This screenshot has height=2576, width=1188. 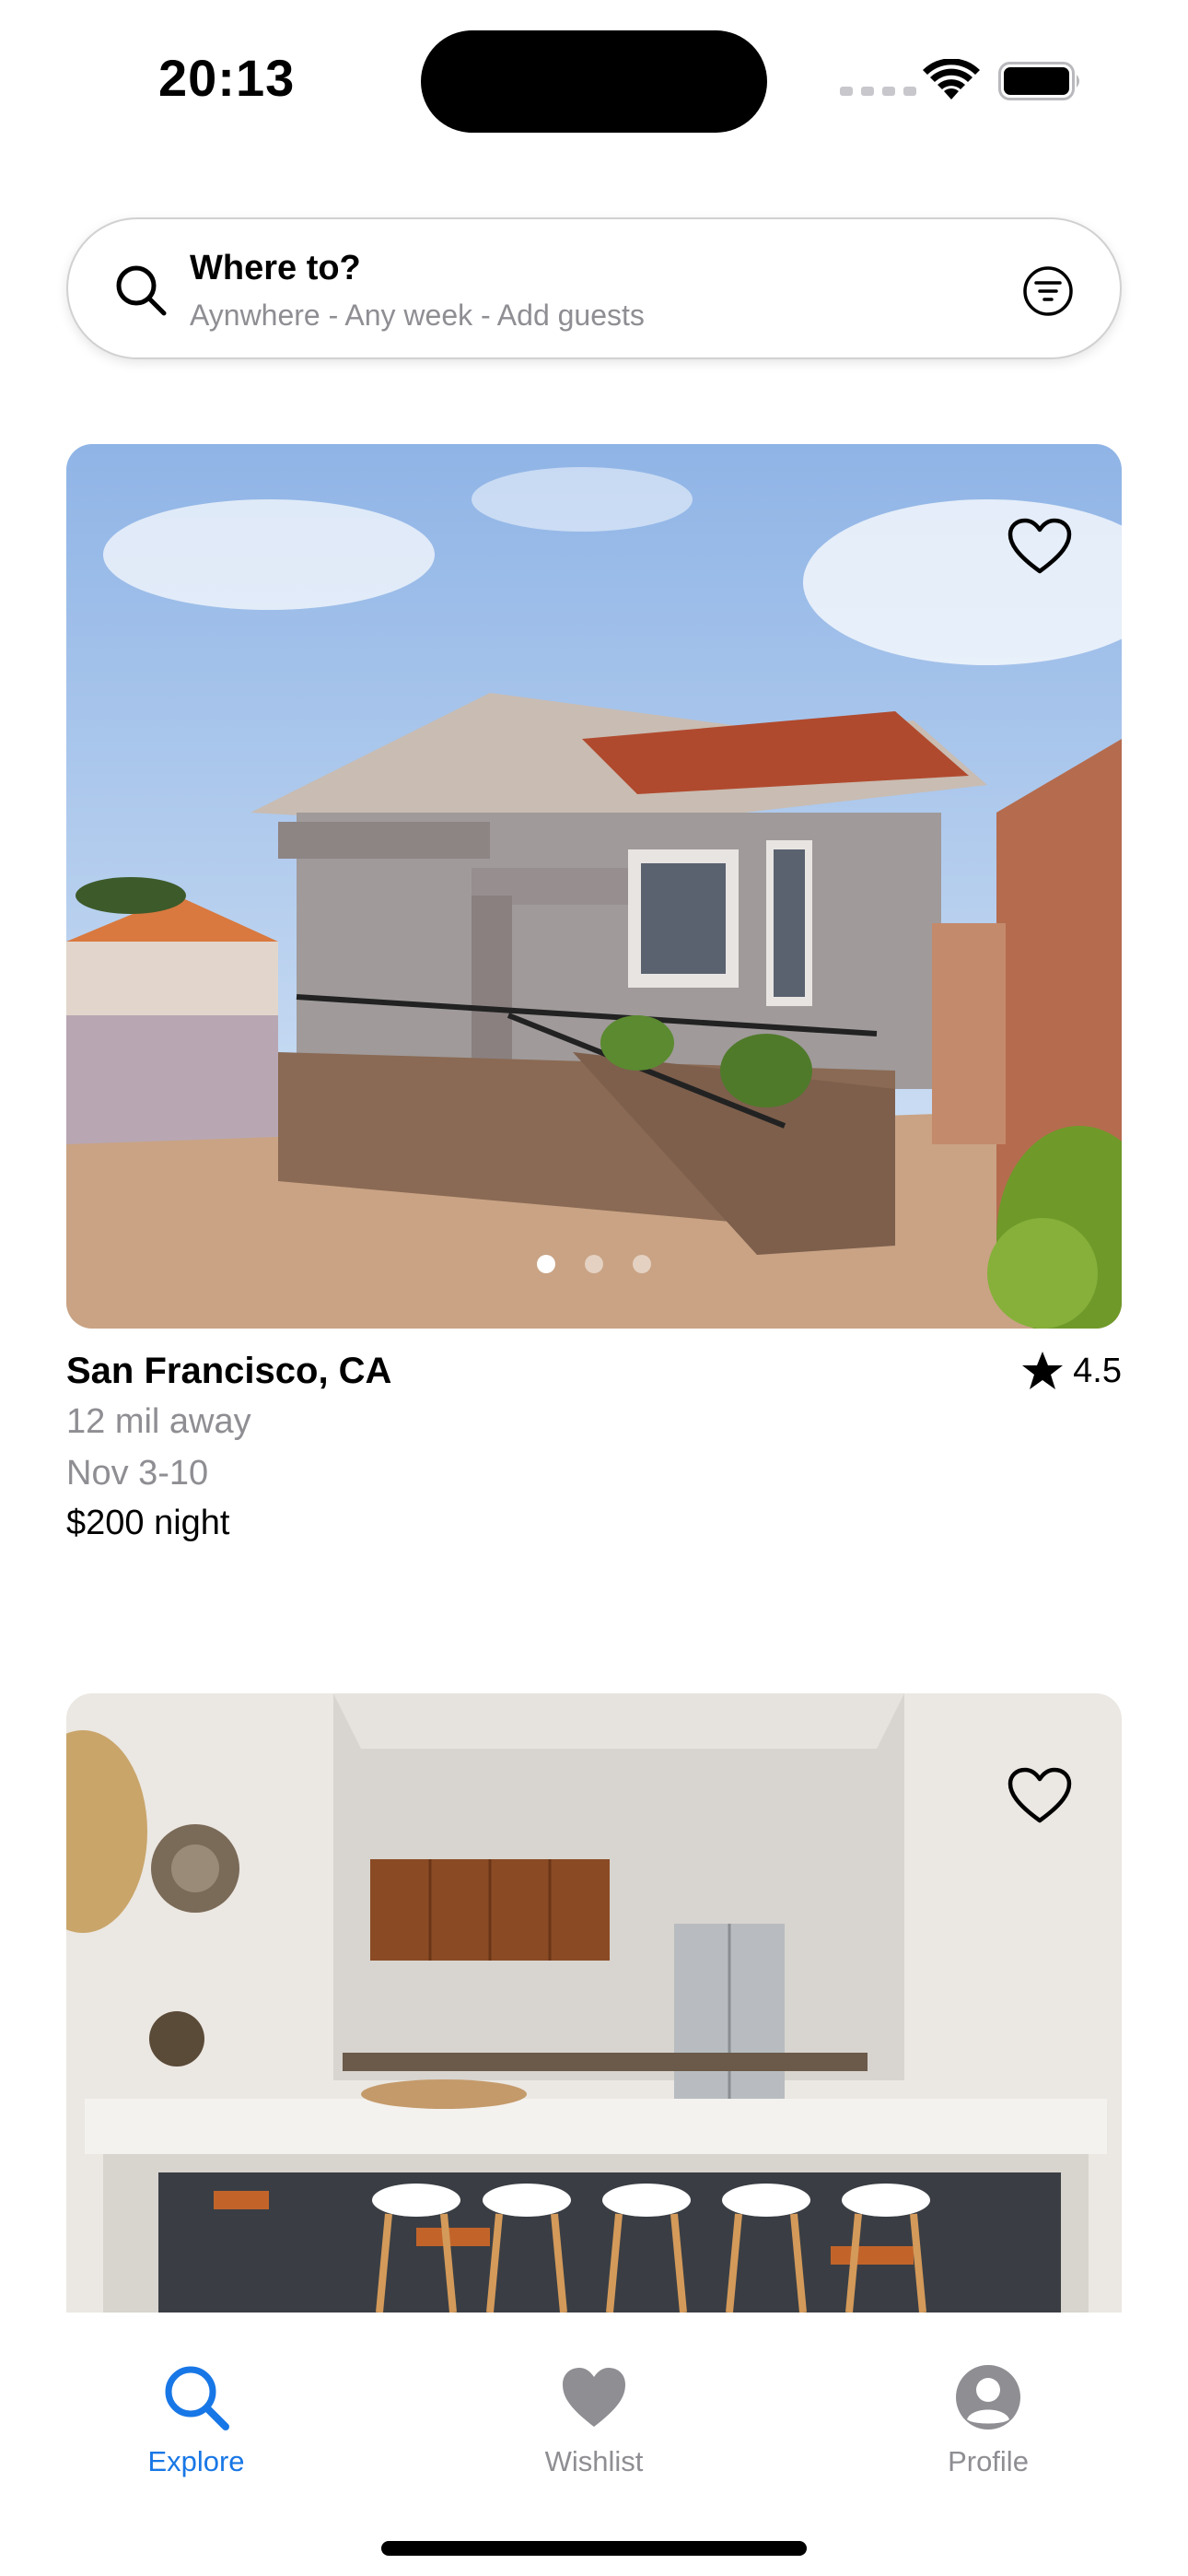 I want to click on rating-value: 4.5, so click(x=1097, y=1370).